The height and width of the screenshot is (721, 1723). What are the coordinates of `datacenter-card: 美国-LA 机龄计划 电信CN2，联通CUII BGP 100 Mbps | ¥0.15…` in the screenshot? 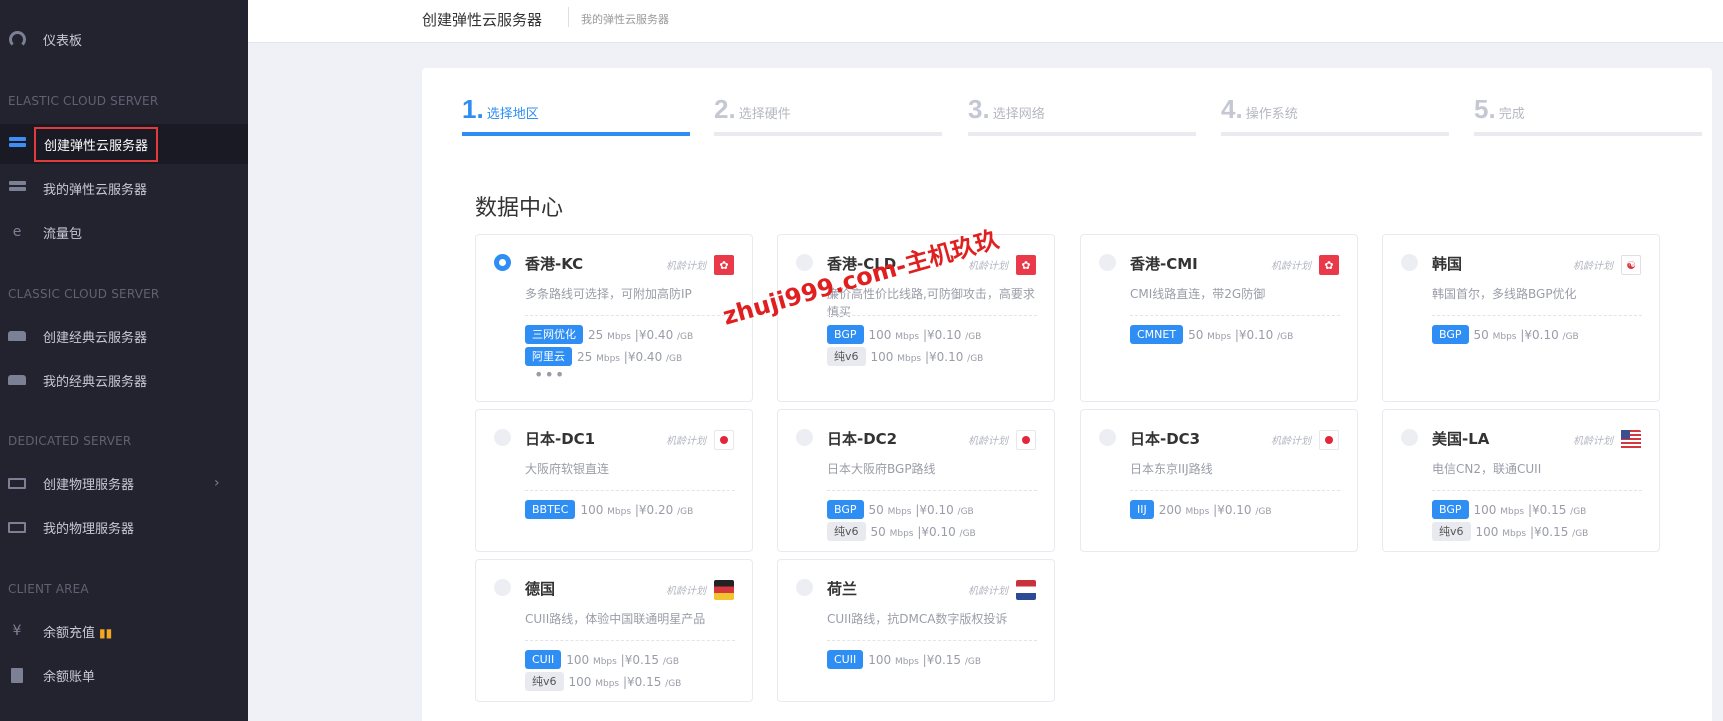 It's located at (1521, 480).